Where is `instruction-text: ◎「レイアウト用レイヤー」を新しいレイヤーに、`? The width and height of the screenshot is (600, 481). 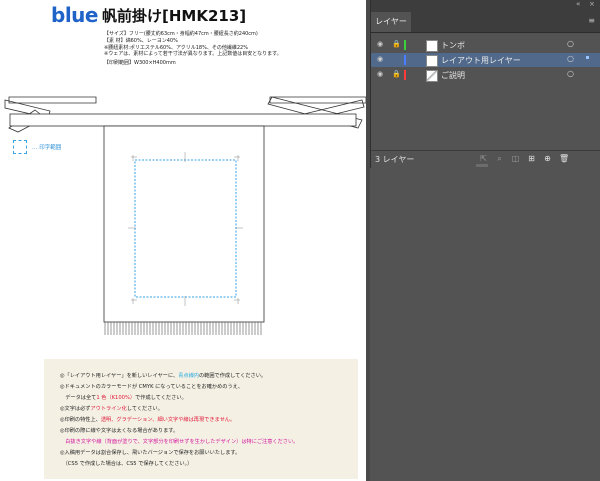 instruction-text: ◎「レイアウト用レイヤー」を新しいレイヤーに、 is located at coordinates (119, 376).